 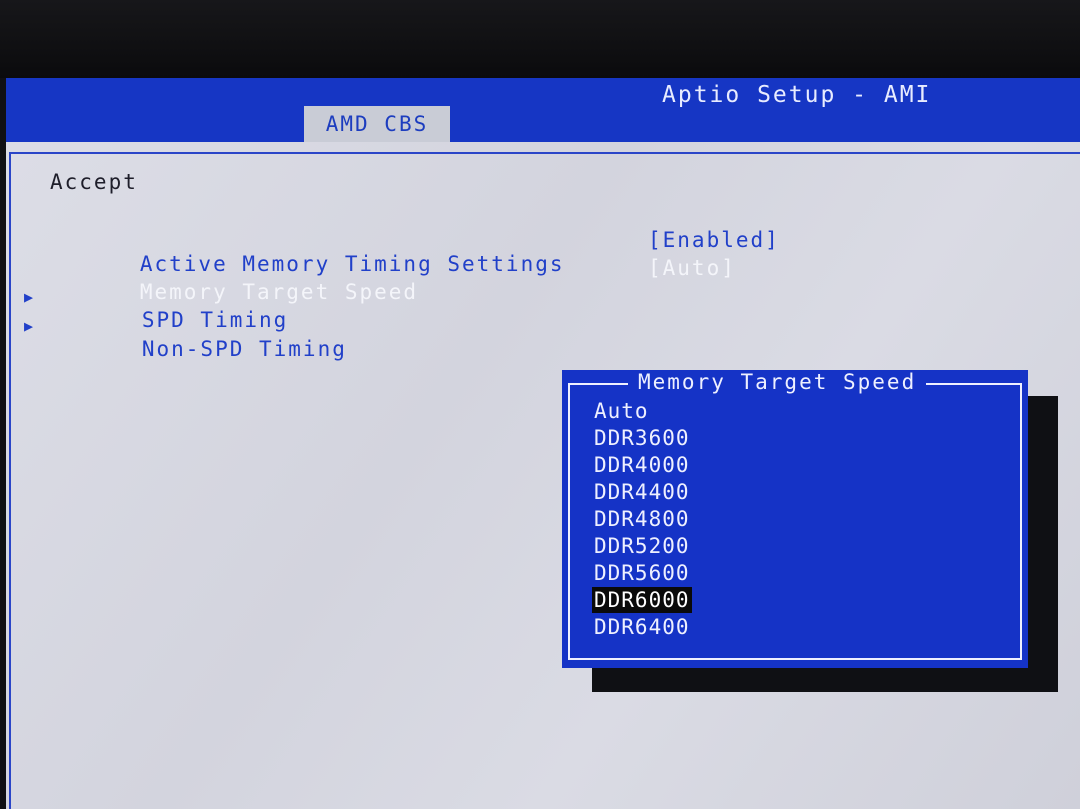 I want to click on popup-title: Memory Target Speed, so click(x=777, y=382).